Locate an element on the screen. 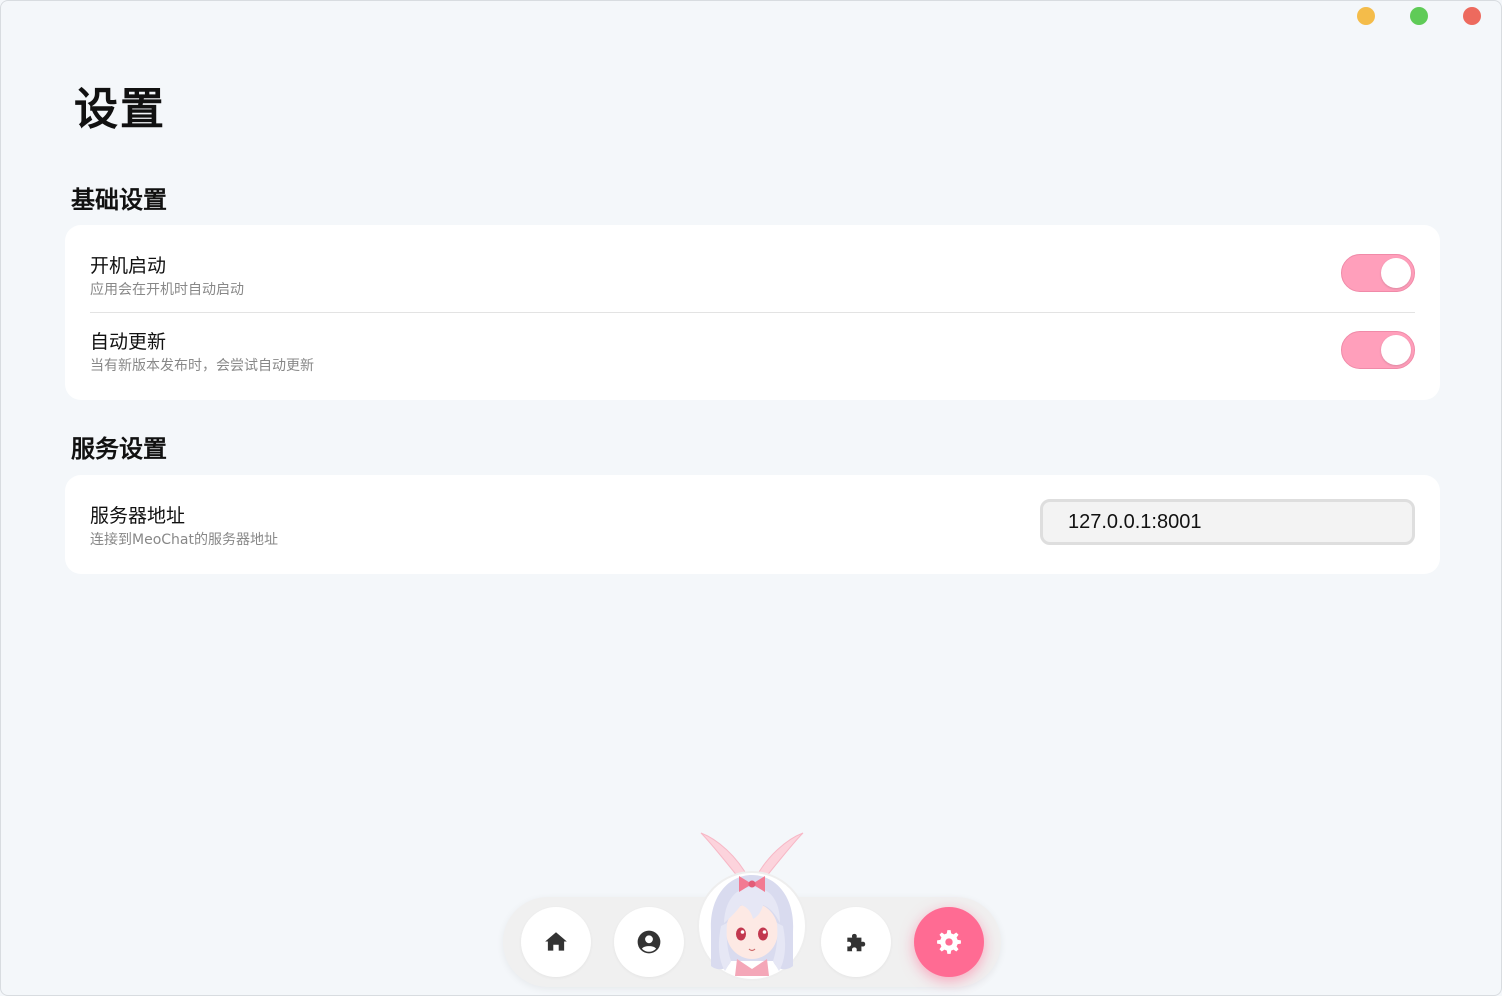 The width and height of the screenshot is (1502, 996). user-circle-icon is located at coordinates (649, 942).